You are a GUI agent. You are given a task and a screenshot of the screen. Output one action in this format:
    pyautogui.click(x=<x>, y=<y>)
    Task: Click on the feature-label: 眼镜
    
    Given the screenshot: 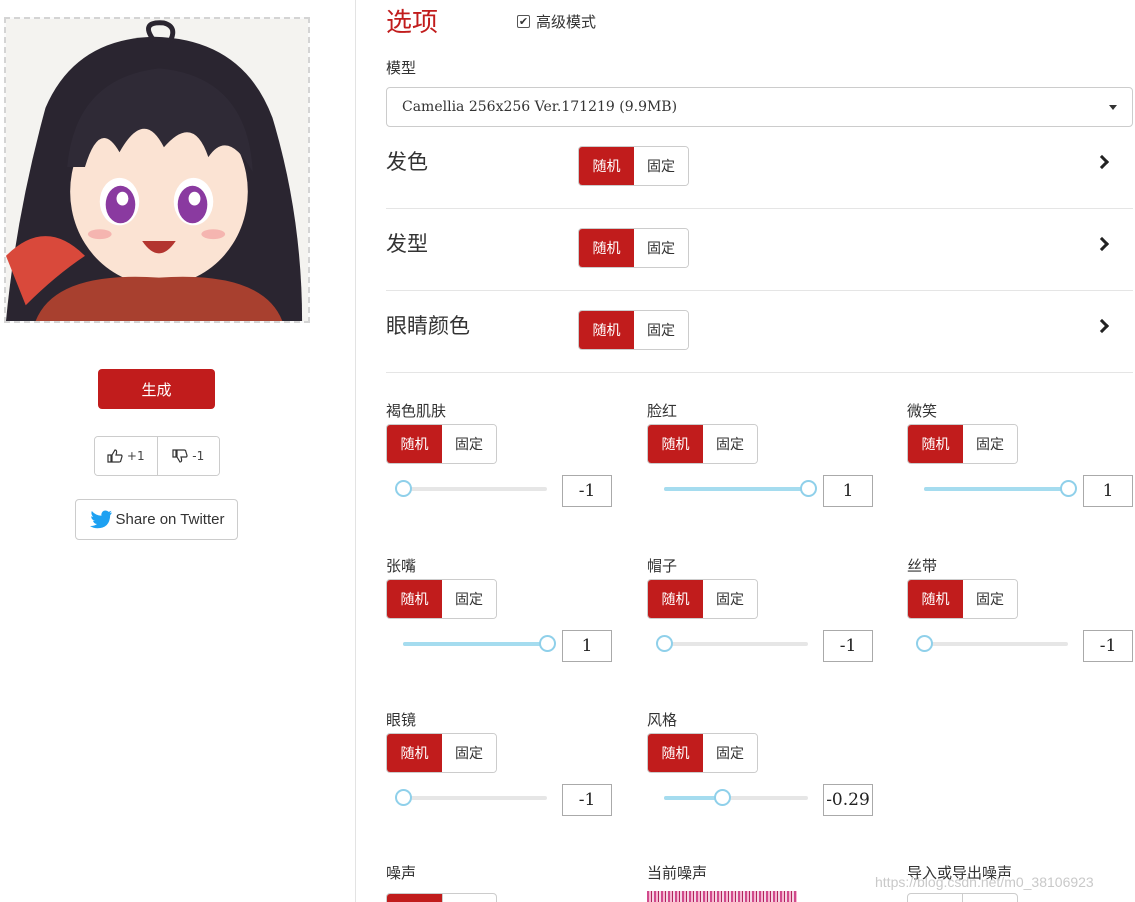 What is the action you would take?
    pyautogui.click(x=401, y=720)
    